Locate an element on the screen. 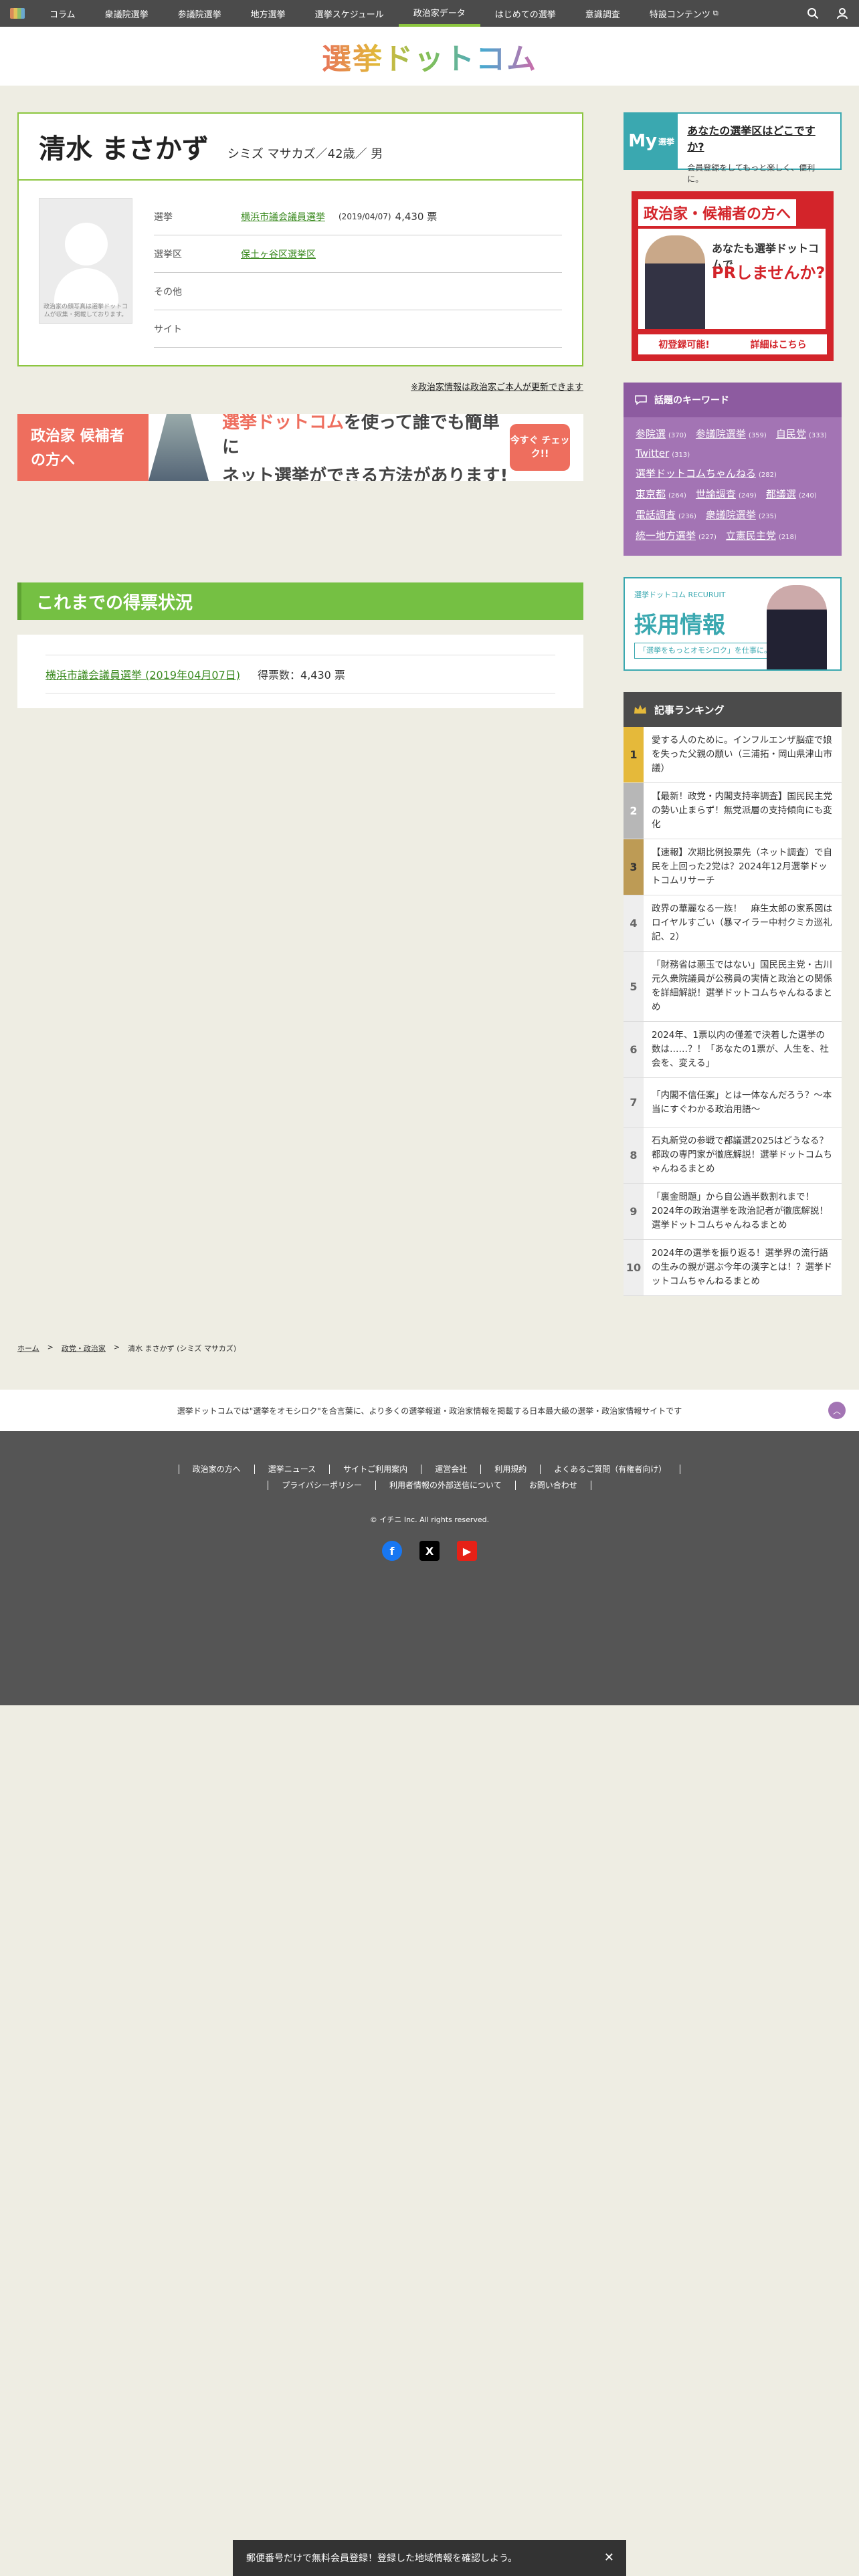 This screenshot has height=2576, width=859. home-logo-icon is located at coordinates (17, 14).